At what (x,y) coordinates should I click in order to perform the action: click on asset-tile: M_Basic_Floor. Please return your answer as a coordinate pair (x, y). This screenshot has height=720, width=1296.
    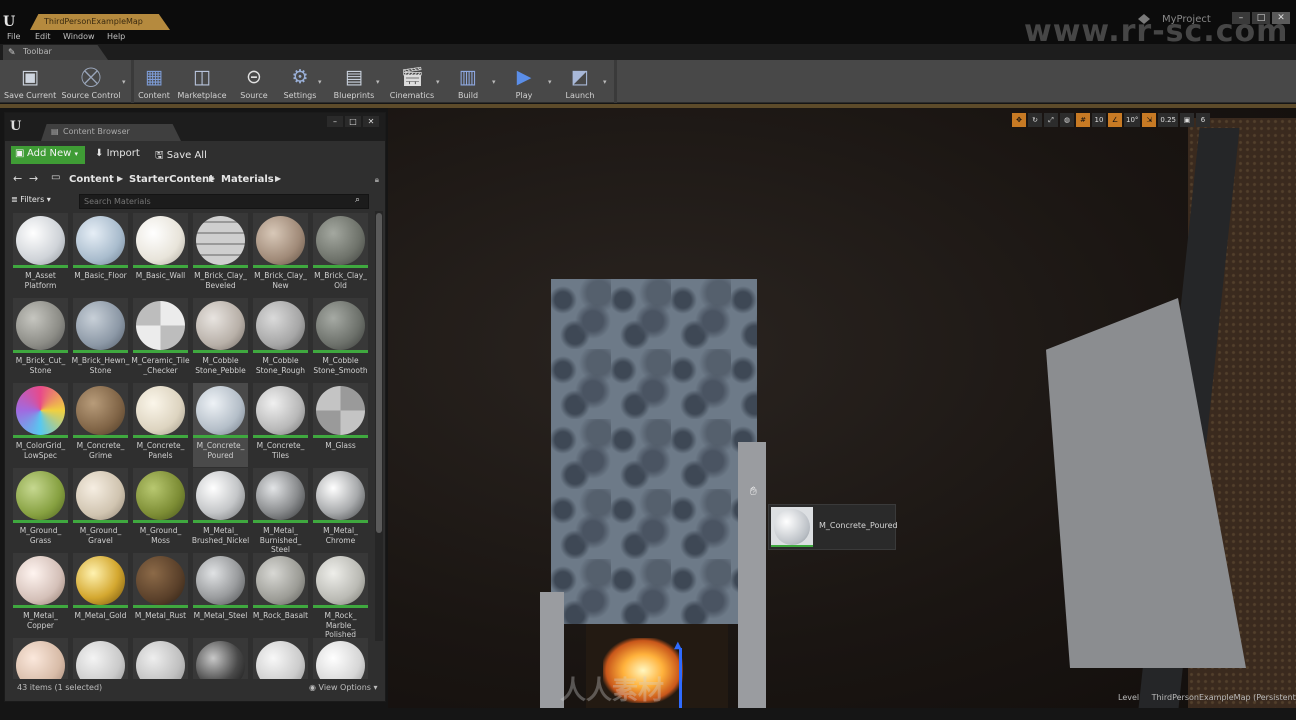
    Looking at the image, I should click on (100, 255).